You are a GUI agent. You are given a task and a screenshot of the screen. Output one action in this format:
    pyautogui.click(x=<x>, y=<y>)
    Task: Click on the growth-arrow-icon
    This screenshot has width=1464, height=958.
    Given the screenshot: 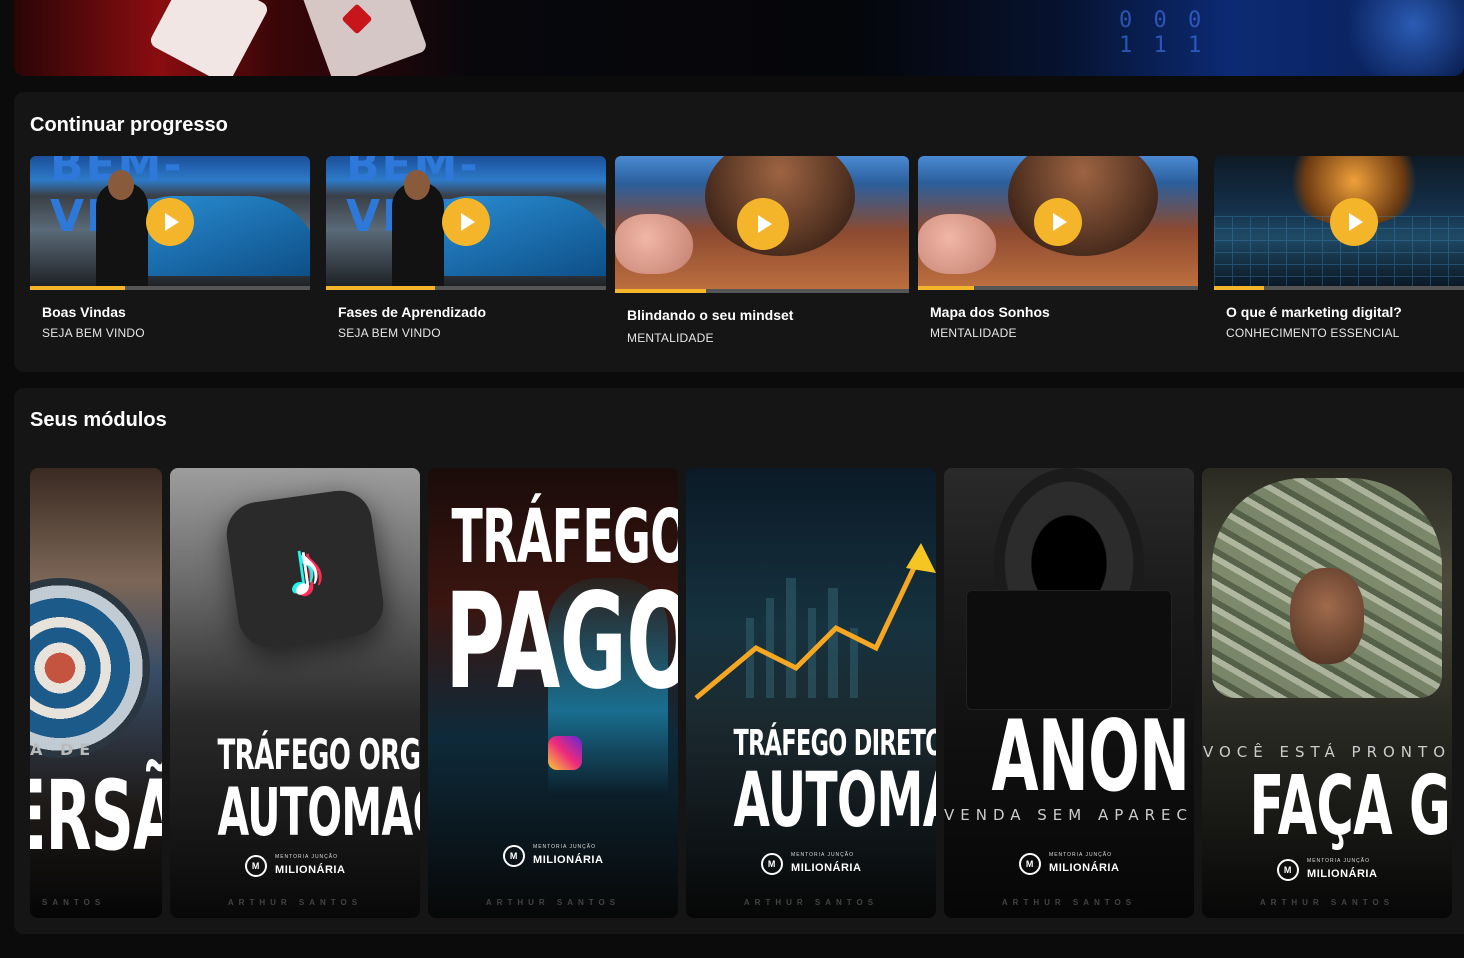 What is the action you would take?
    pyautogui.click(x=815, y=621)
    